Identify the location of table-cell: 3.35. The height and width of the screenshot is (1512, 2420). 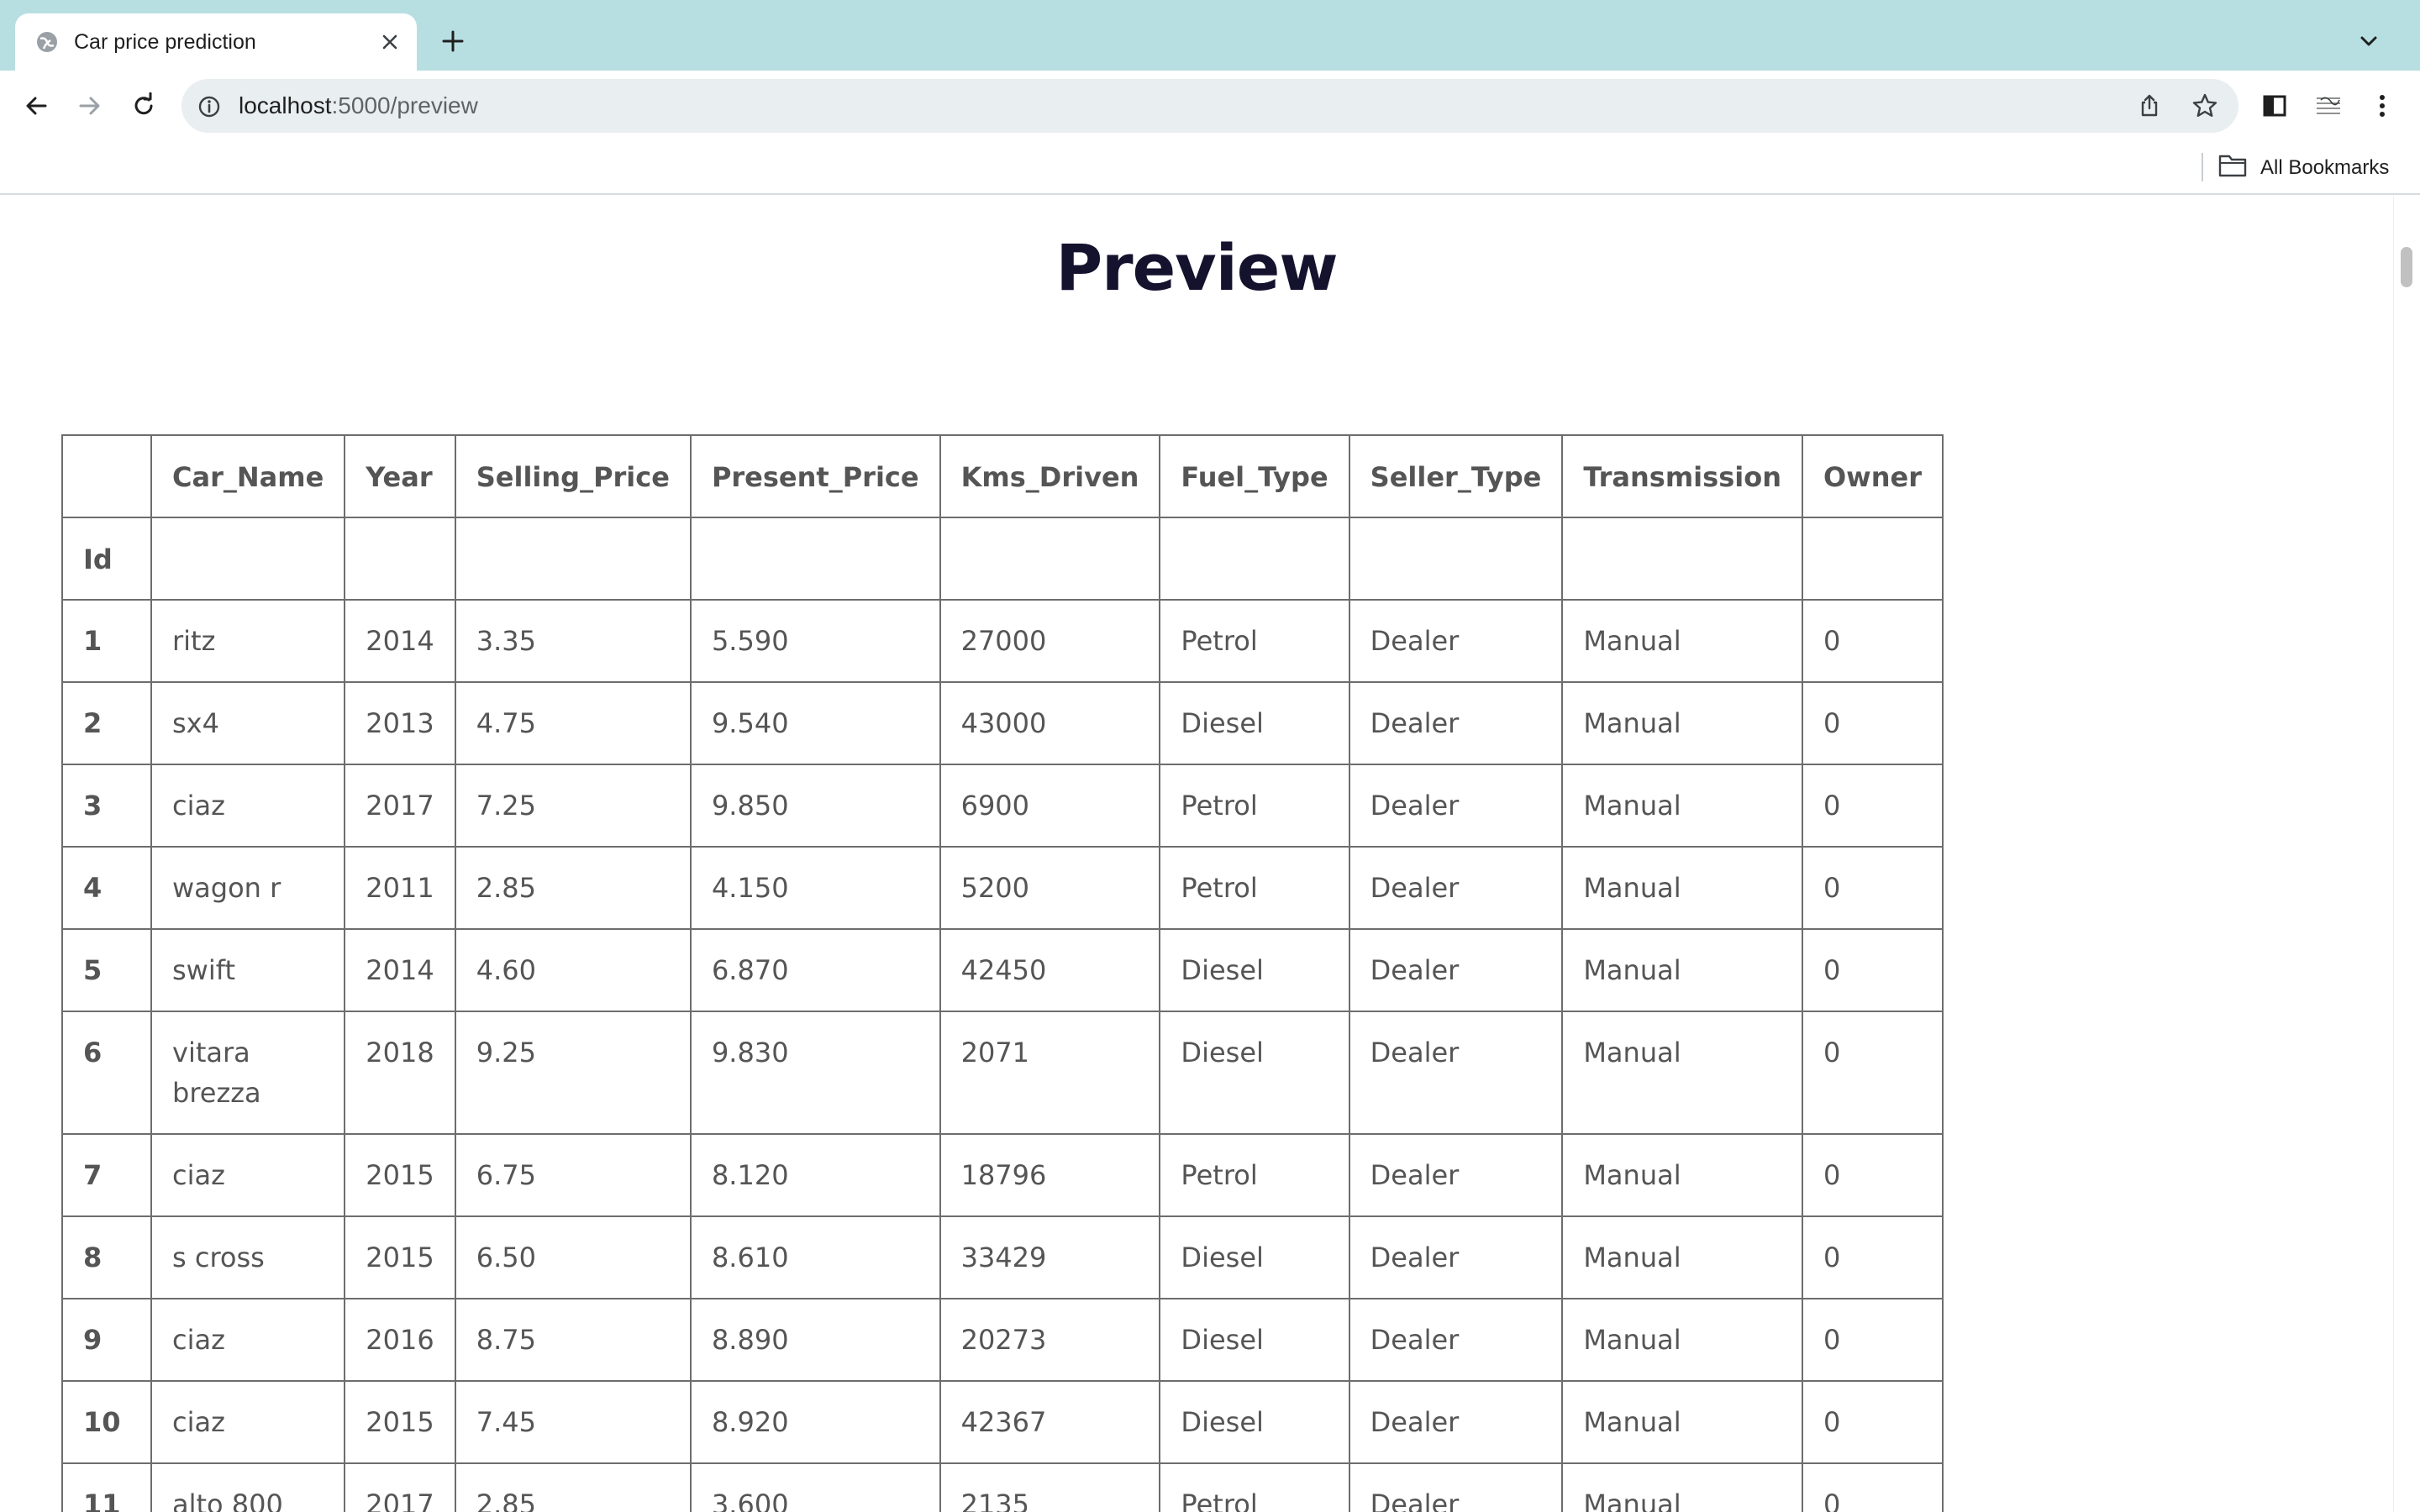
(573, 641).